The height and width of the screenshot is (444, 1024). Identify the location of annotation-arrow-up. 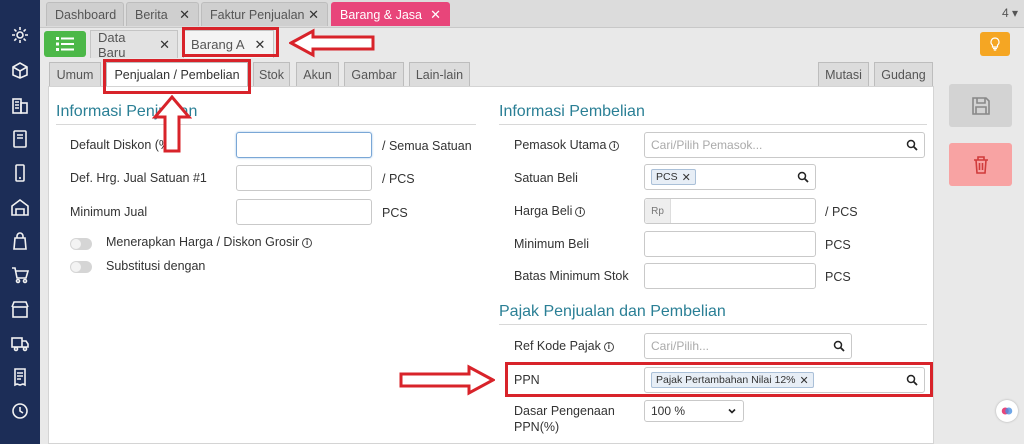
(172, 124).